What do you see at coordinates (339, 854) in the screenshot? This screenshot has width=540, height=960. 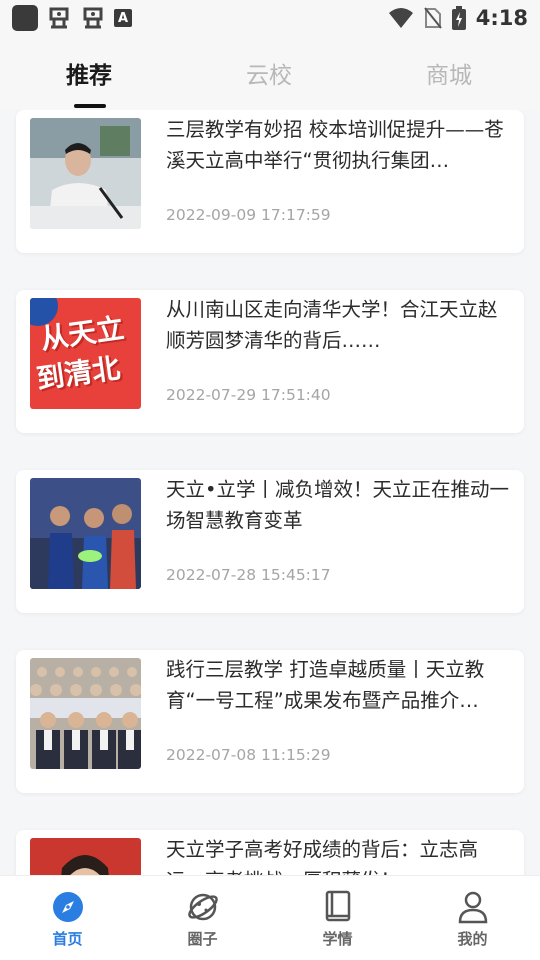 I see `article-title: 天立学子高考好成绩的背后：立志高远，高考挑战，厚积薄发！` at bounding box center [339, 854].